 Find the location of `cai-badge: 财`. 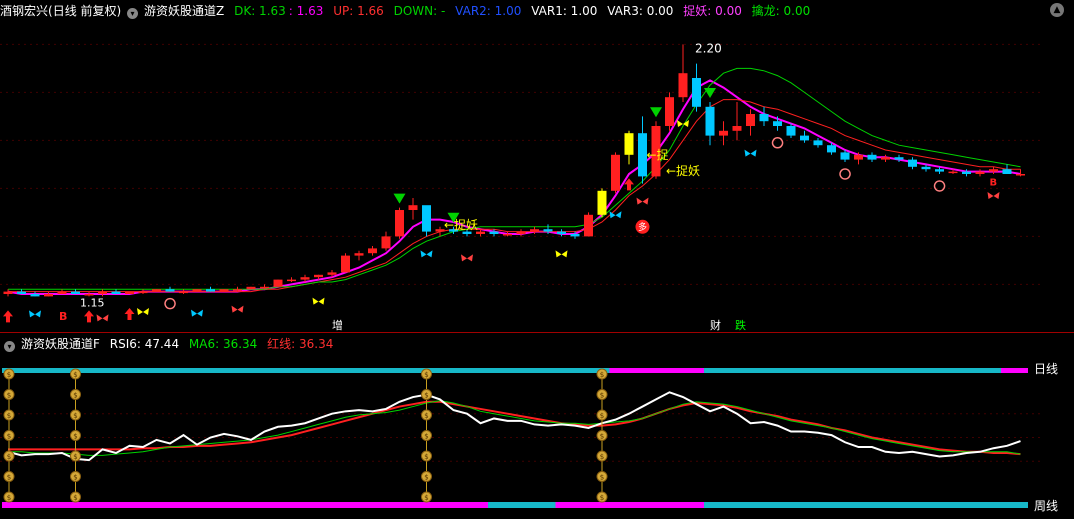

cai-badge: 财 is located at coordinates (715, 325).